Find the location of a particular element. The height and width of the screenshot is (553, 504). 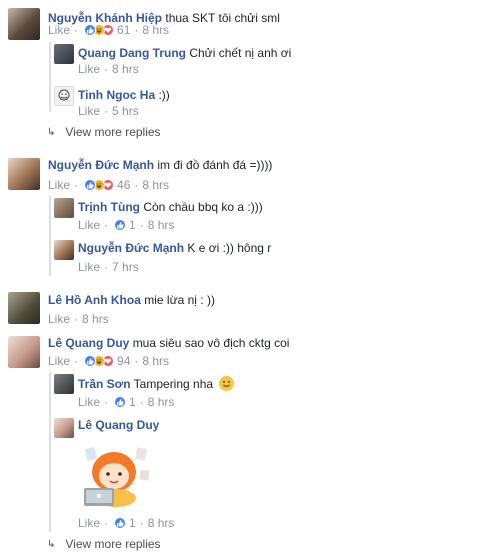

cartoon-avatar-icon is located at coordinates (64, 95).